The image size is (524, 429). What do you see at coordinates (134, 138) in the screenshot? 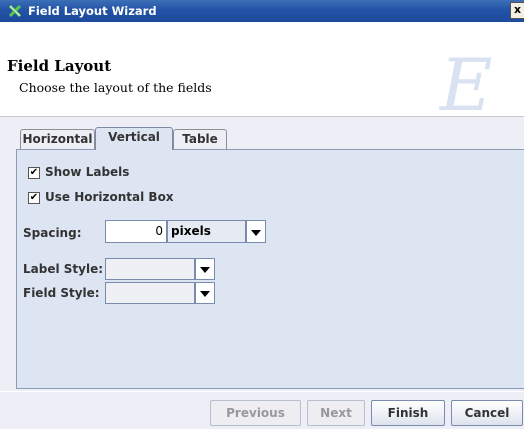
I see `tab-vertical: Vertical` at bounding box center [134, 138].